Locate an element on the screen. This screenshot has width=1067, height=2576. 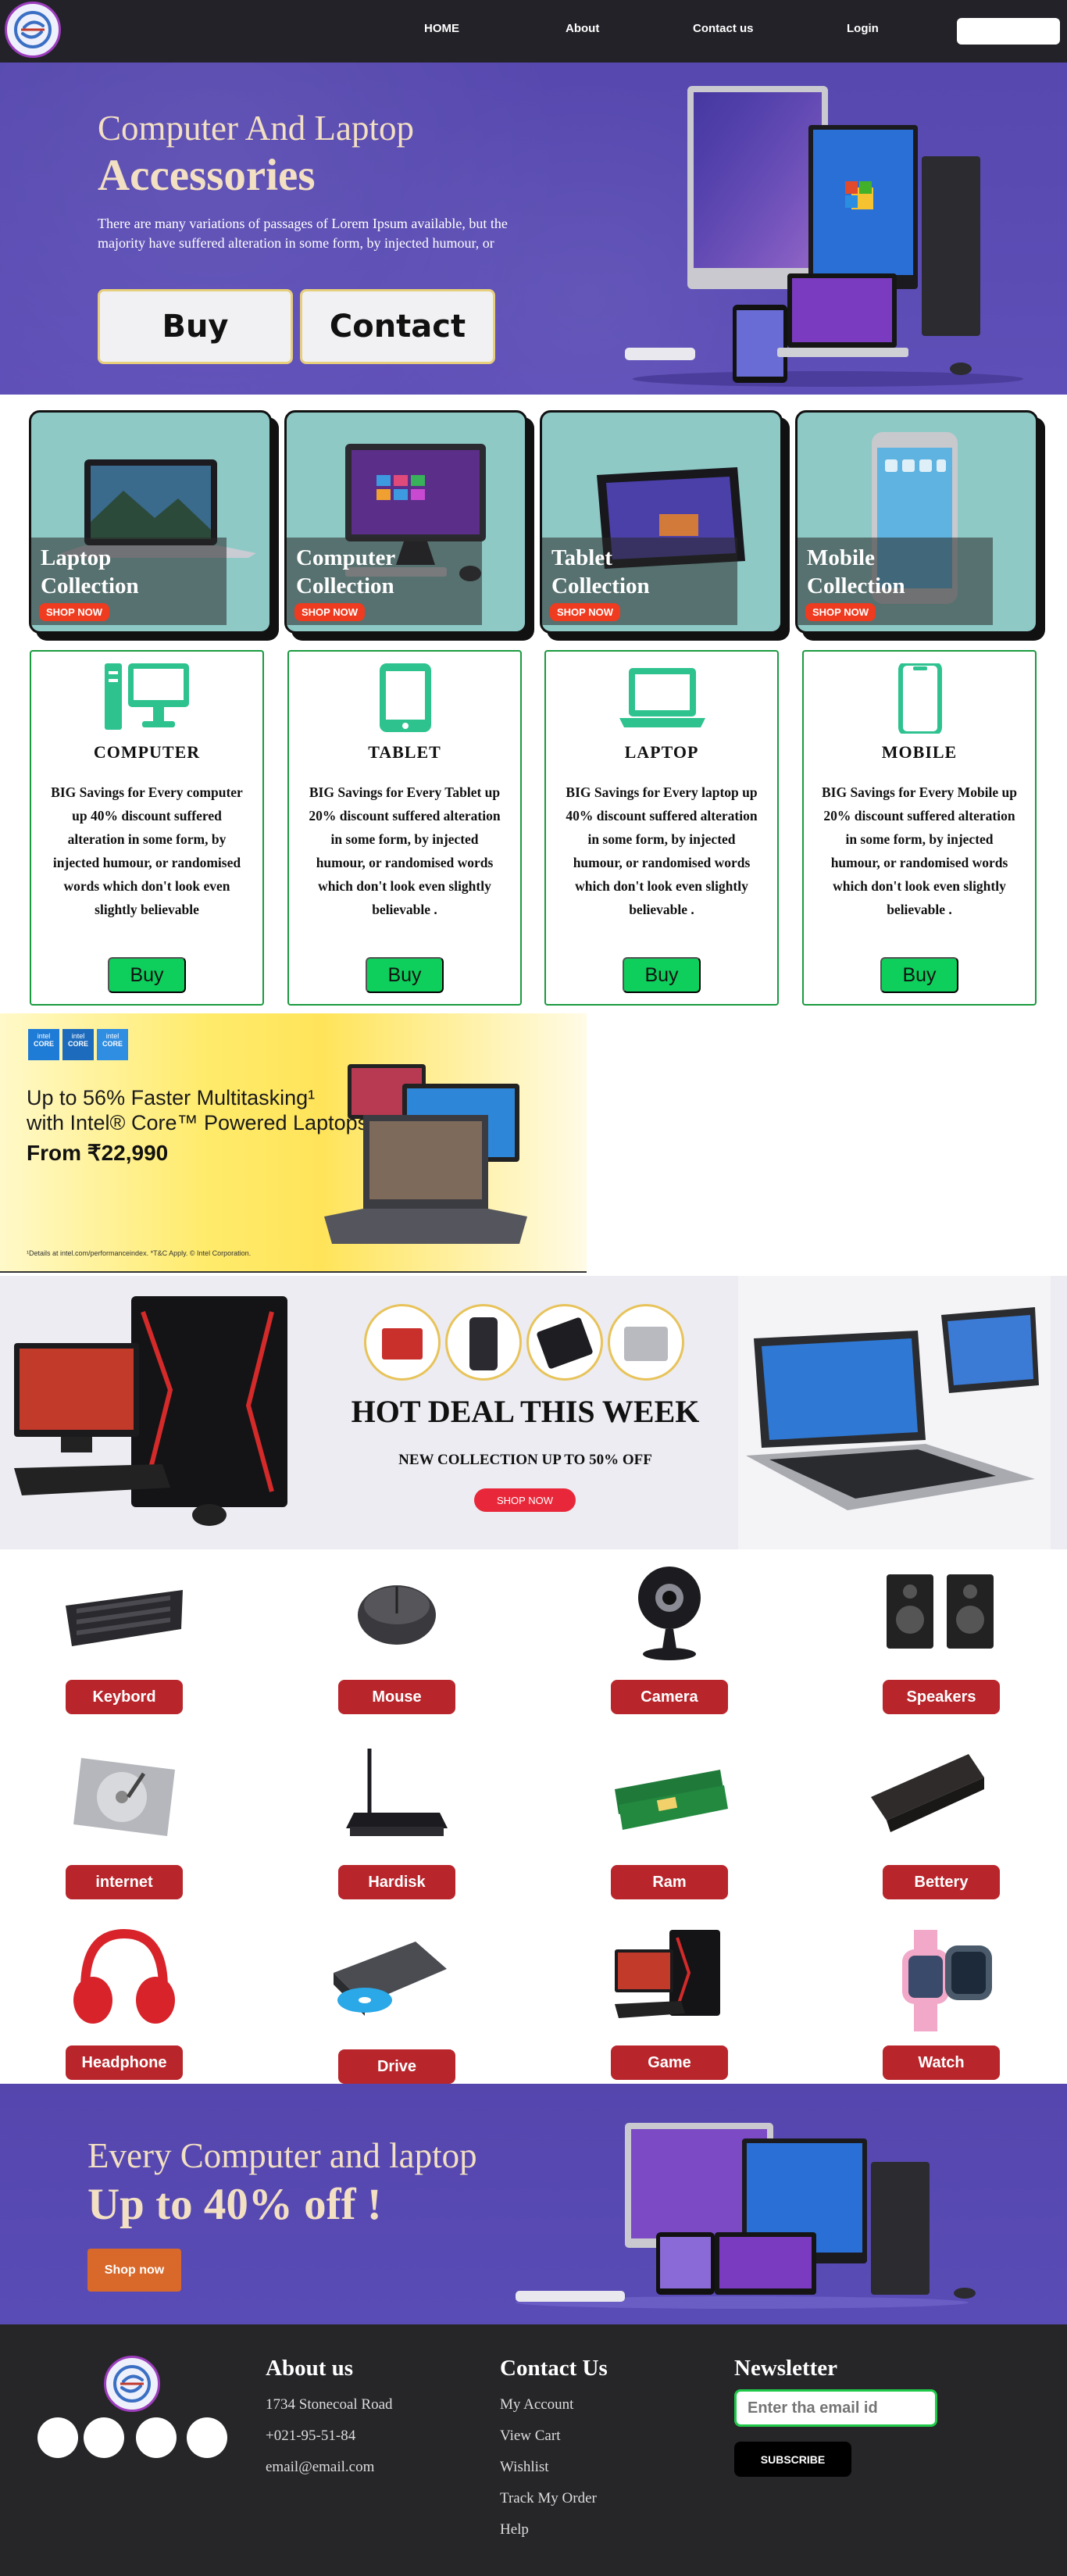
hero-contact-button: Contact is located at coordinates (397, 327).